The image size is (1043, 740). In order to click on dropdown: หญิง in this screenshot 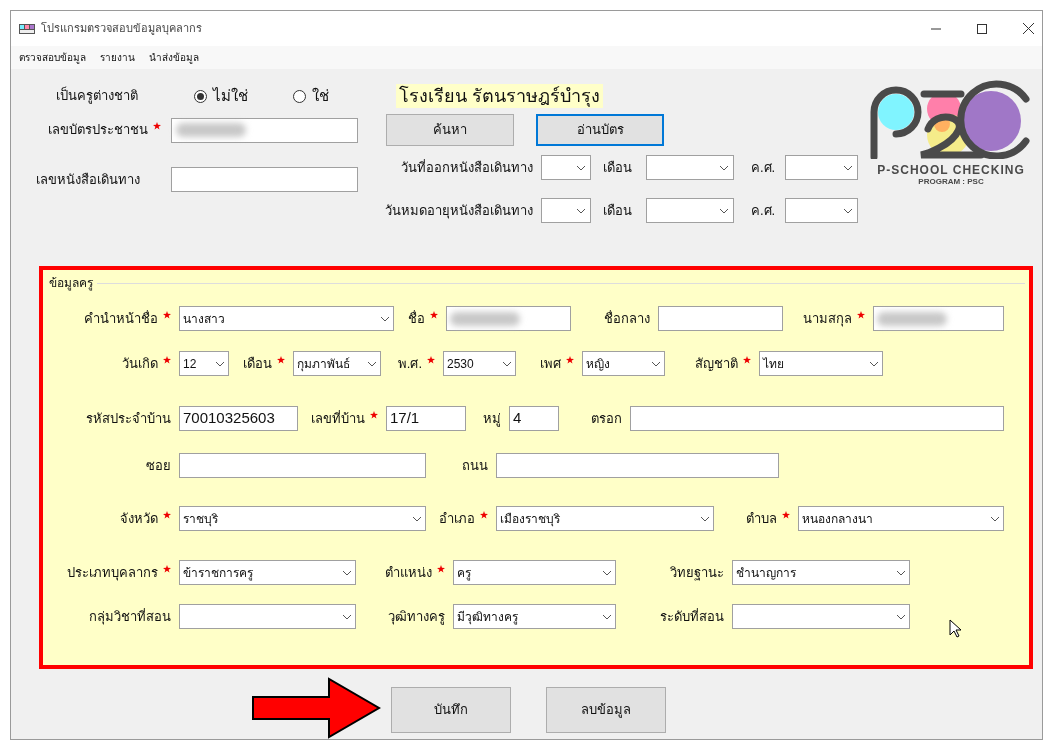, I will do `click(623, 363)`.